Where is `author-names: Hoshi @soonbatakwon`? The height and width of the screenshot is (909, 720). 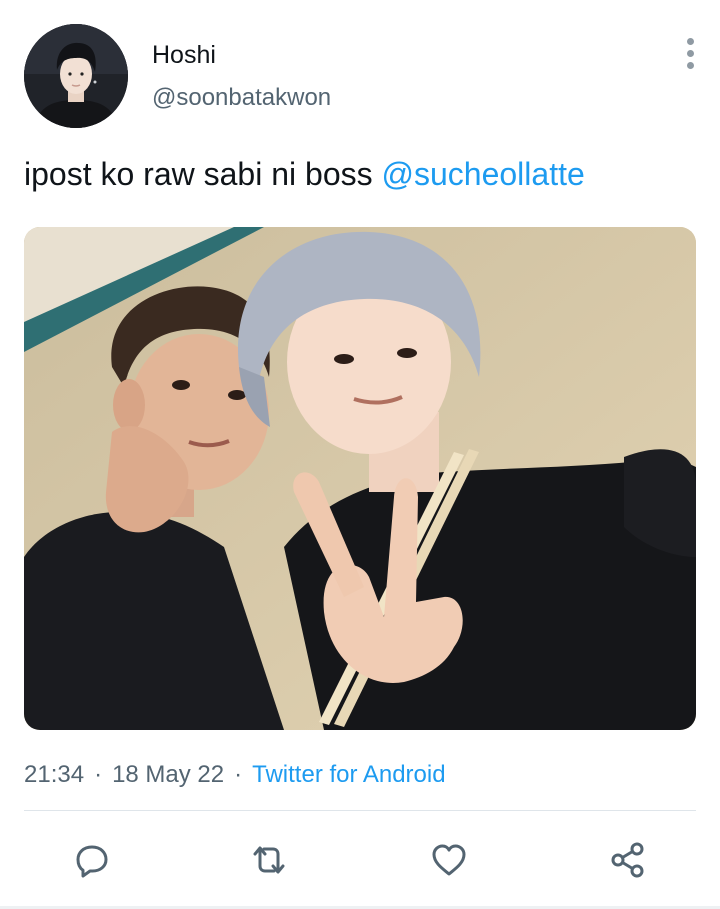
author-names: Hoshi @soonbatakwon is located at coordinates (241, 76).